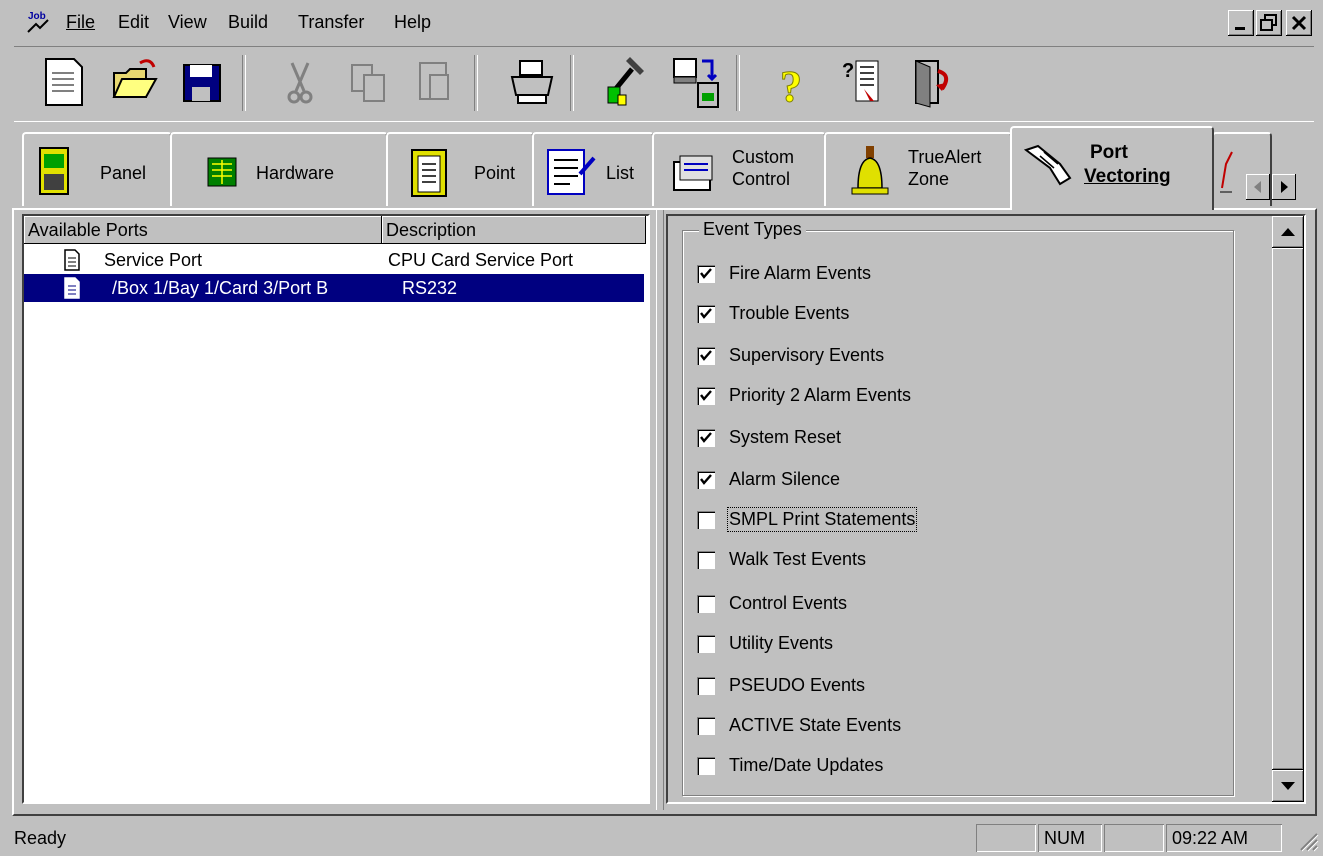 The image size is (1323, 856). What do you see at coordinates (752, 229) in the screenshot?
I see `group-title: Event Types` at bounding box center [752, 229].